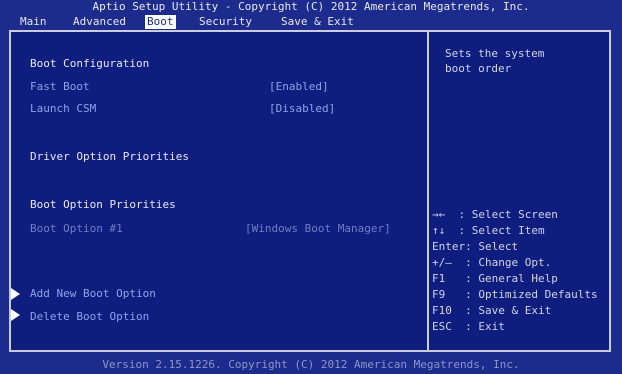 The height and width of the screenshot is (374, 622). I want to click on boot-option-1-value: [Windows Boot Manager], so click(318, 229).